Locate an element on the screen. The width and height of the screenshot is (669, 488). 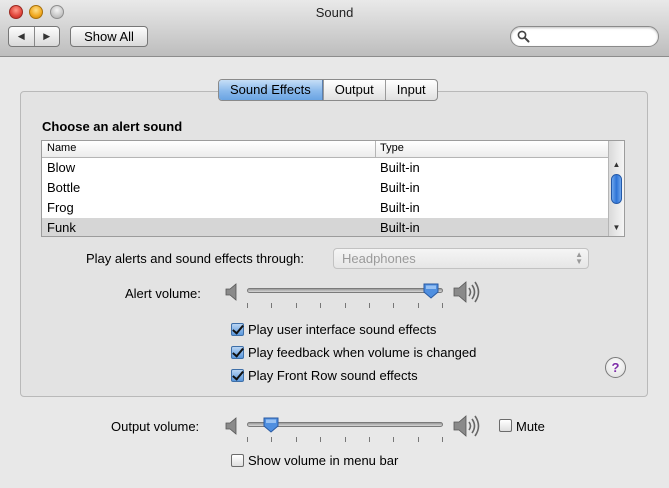
table-header: Name Type is located at coordinates (325, 149).